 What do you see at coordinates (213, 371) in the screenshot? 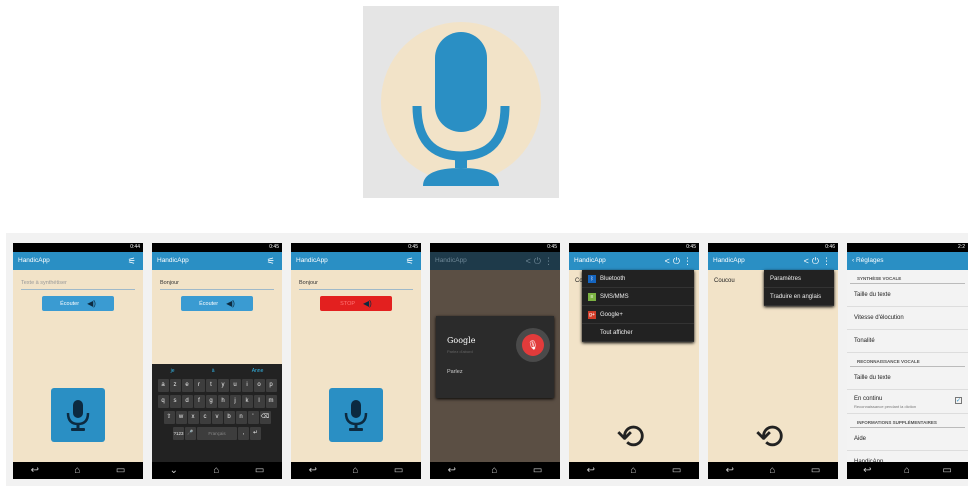
I see `suggestion: à` at bounding box center [213, 371].